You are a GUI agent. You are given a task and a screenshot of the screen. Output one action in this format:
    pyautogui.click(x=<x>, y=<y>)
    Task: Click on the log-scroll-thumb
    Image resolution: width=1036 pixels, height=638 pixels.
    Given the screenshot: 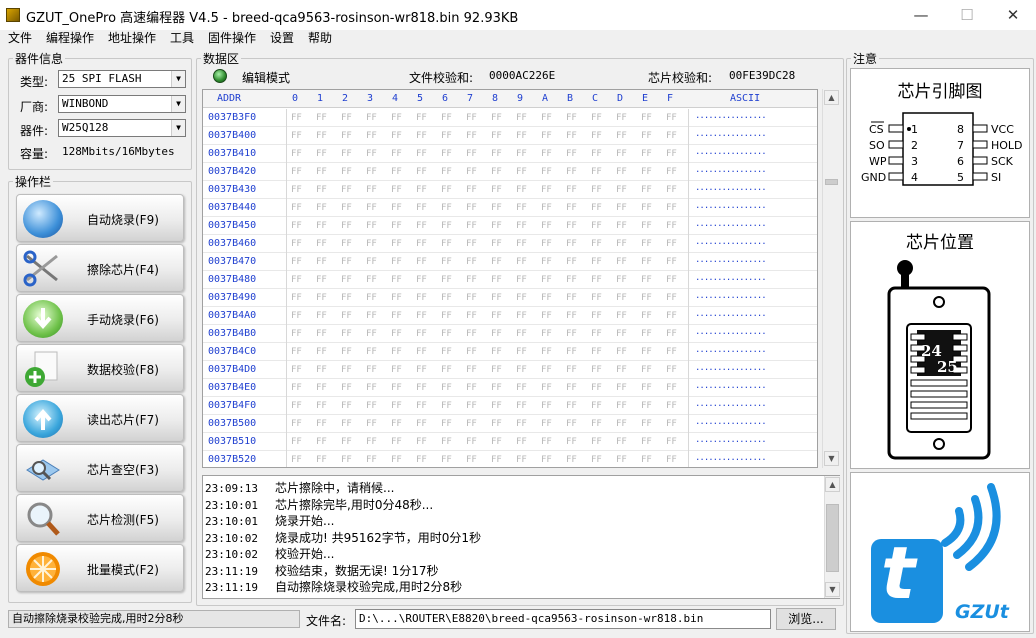 What is the action you would take?
    pyautogui.click(x=832, y=538)
    